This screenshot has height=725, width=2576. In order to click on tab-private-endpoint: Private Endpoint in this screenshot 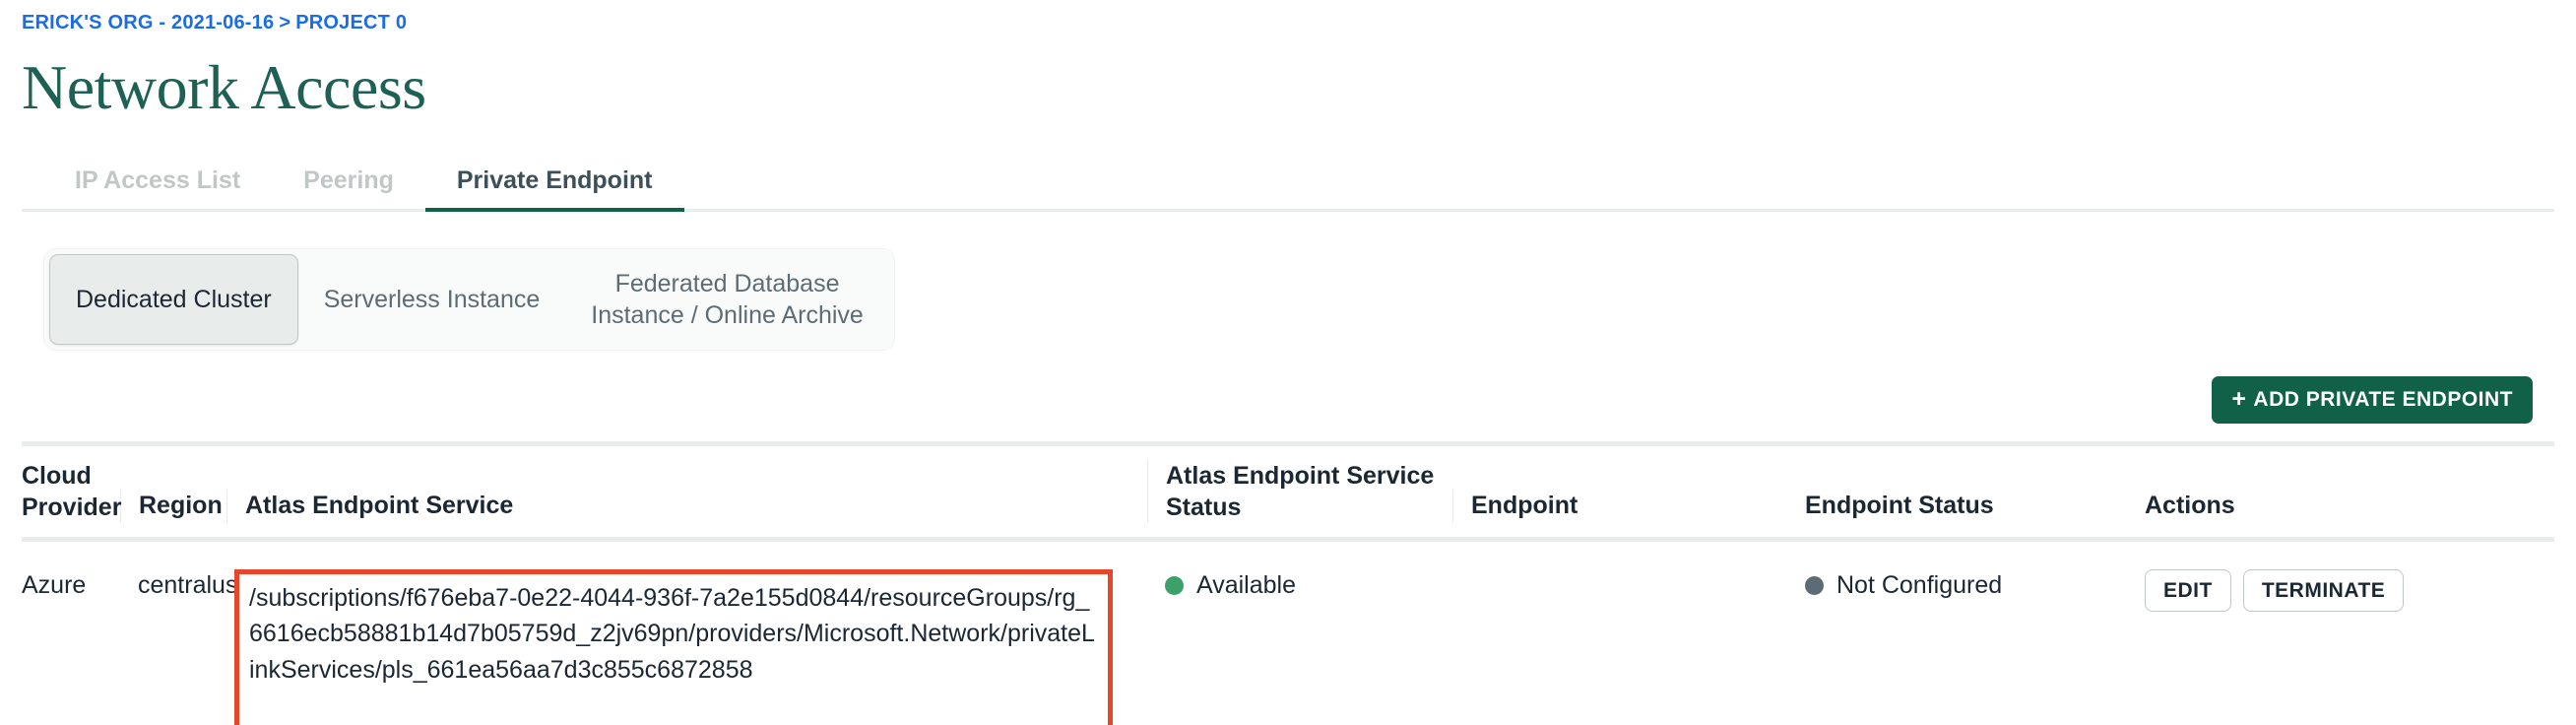, I will do `click(554, 189)`.